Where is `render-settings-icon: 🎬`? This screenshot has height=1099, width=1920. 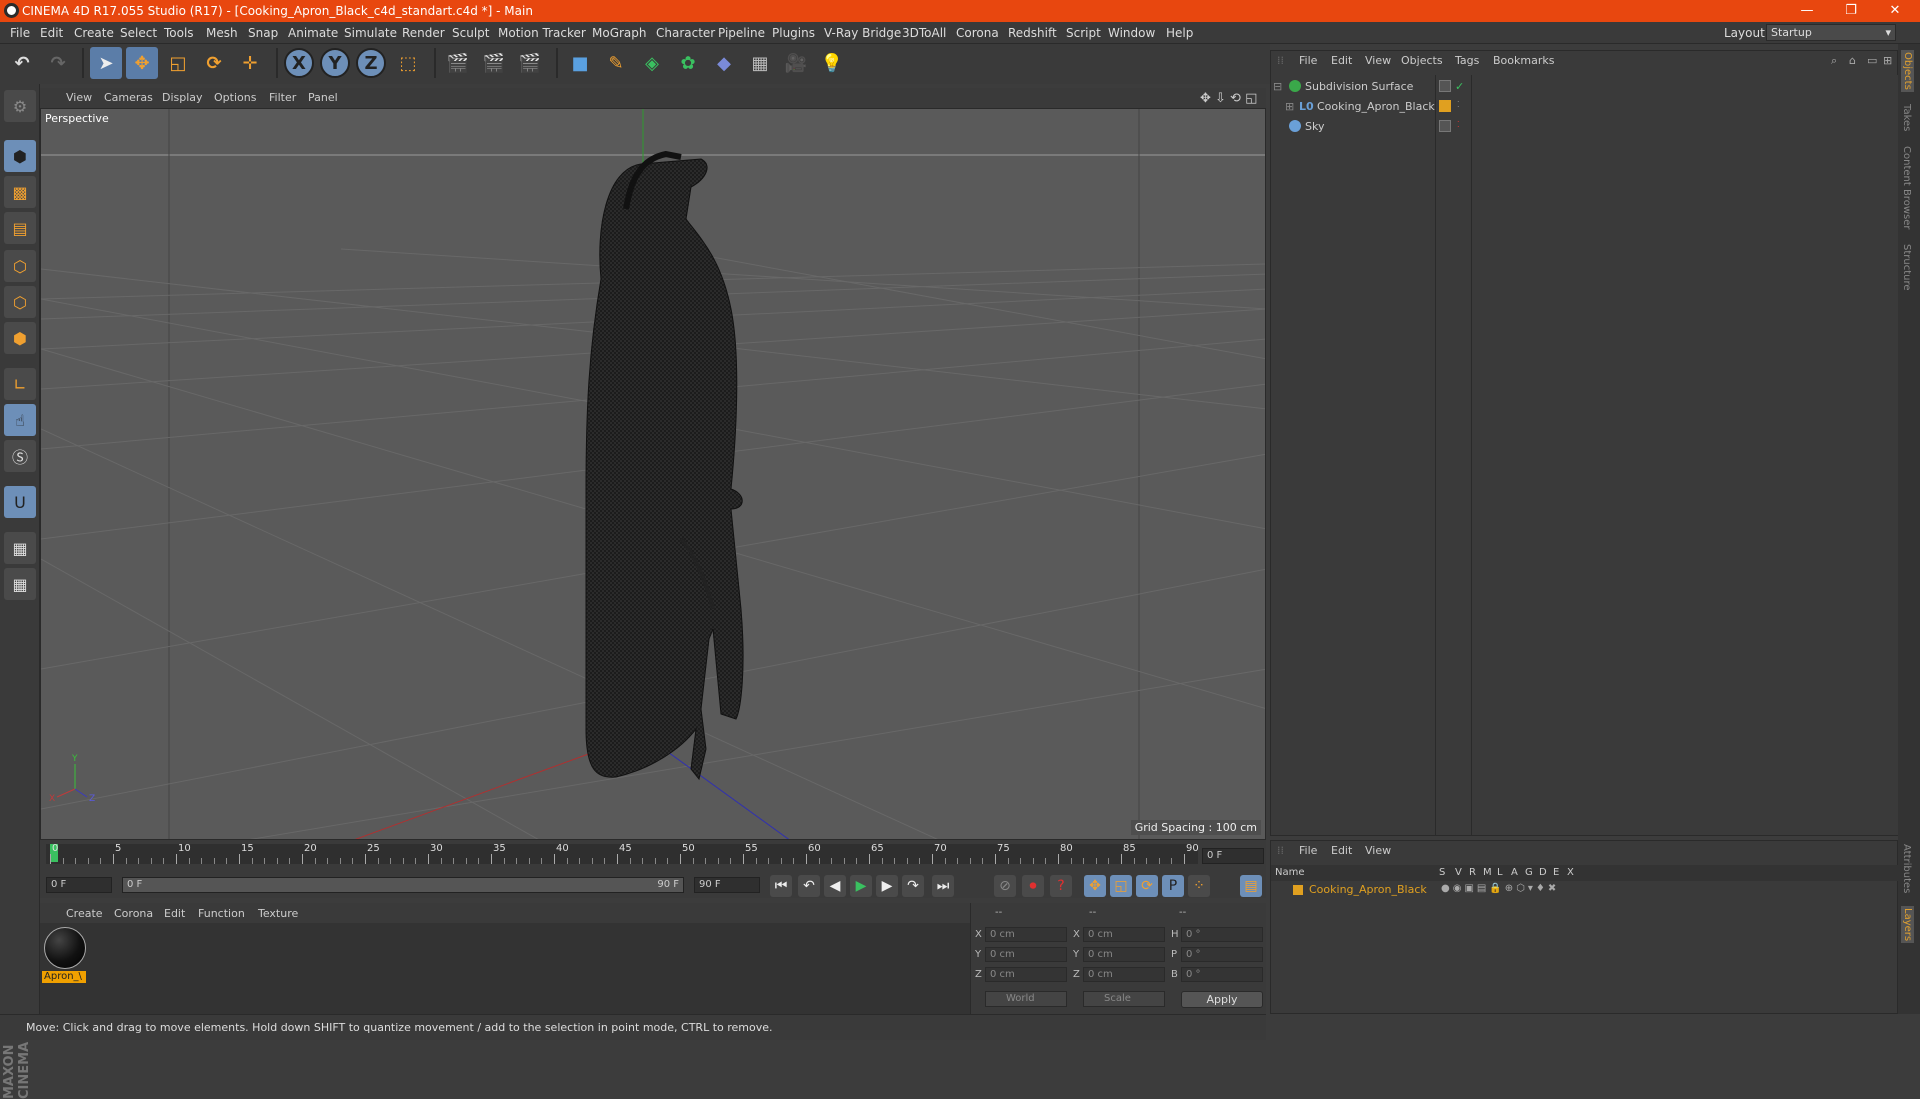 render-settings-icon: 🎬 is located at coordinates (530, 63).